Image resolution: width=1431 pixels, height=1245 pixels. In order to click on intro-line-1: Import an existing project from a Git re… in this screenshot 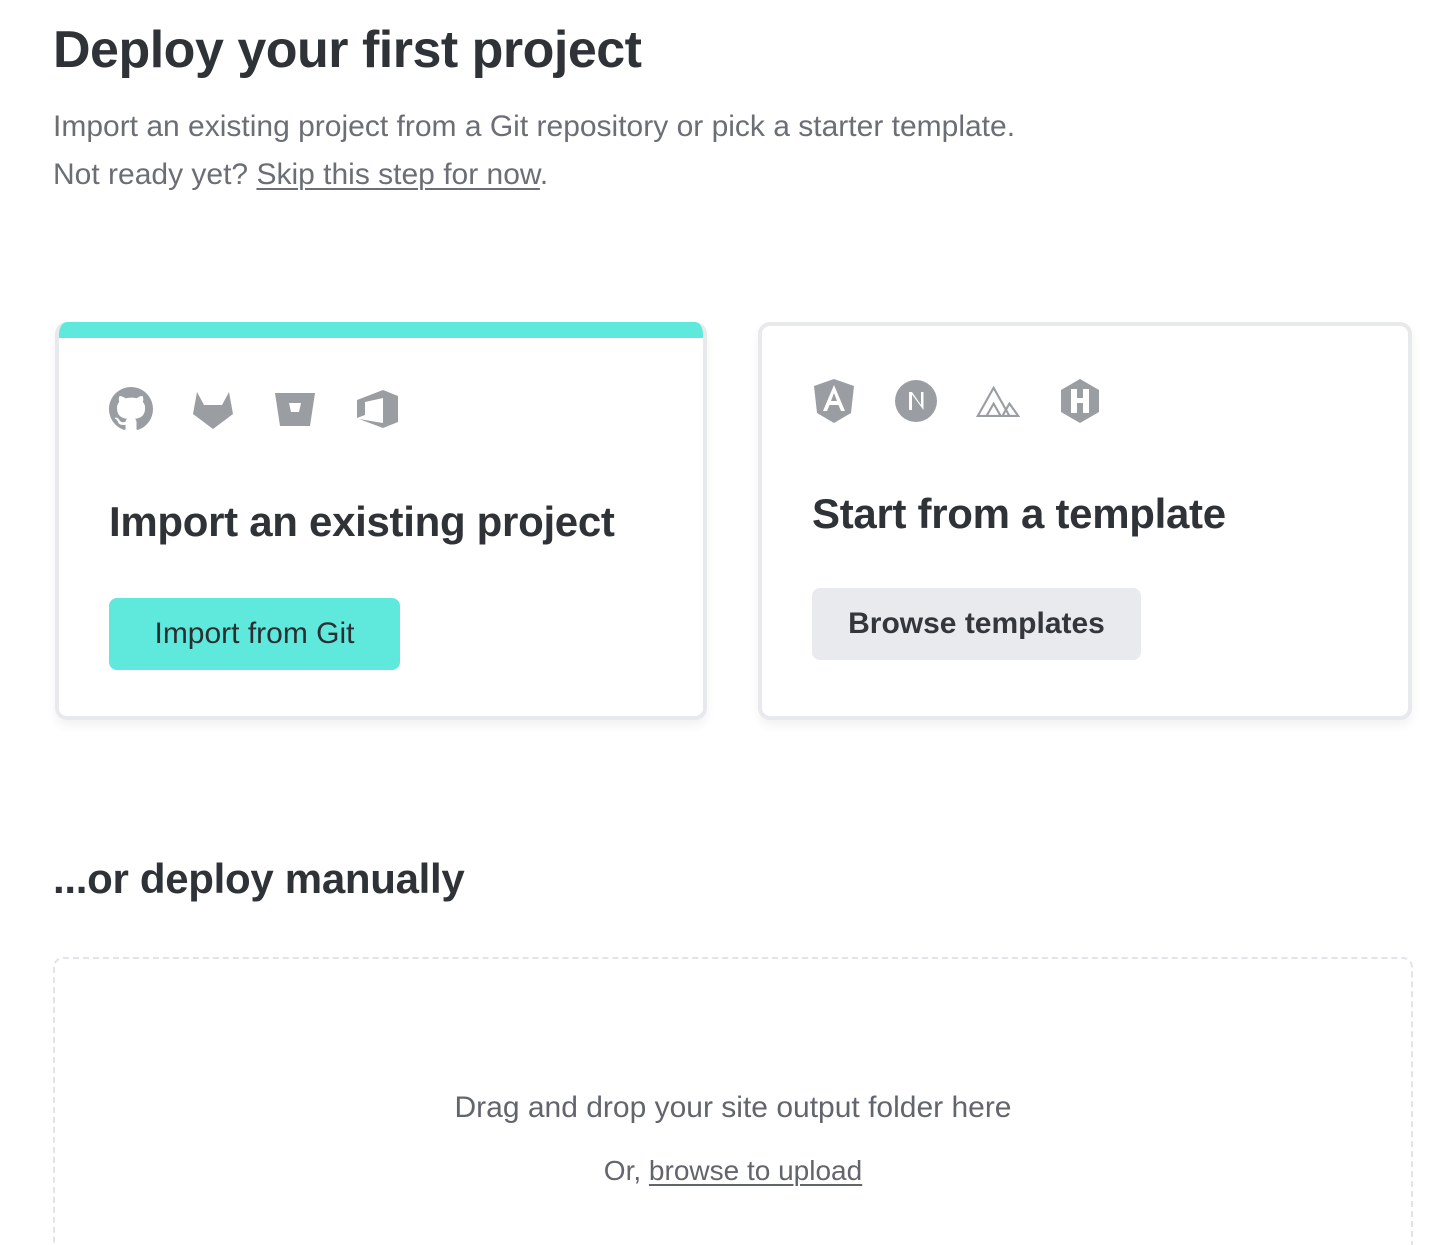, I will do `click(534, 126)`.